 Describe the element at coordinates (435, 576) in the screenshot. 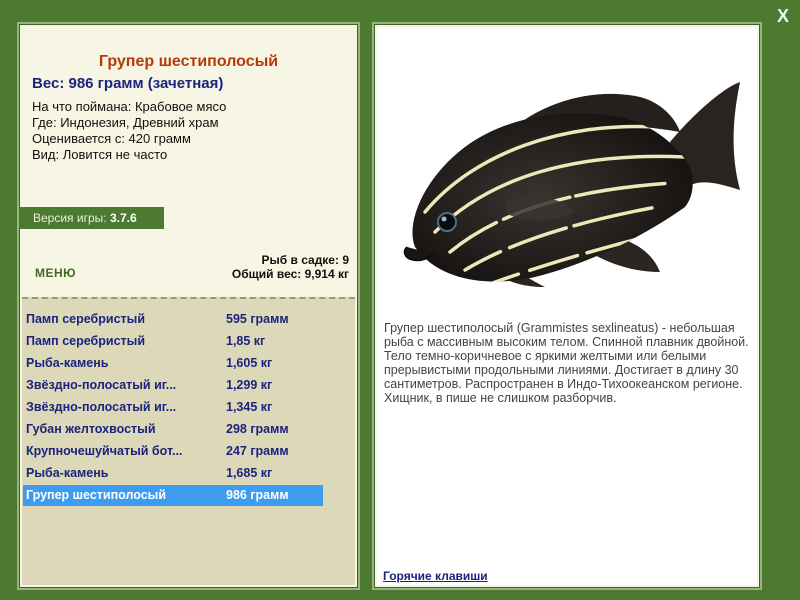

I see `hotkeys-link: Горячие клавиши` at that location.